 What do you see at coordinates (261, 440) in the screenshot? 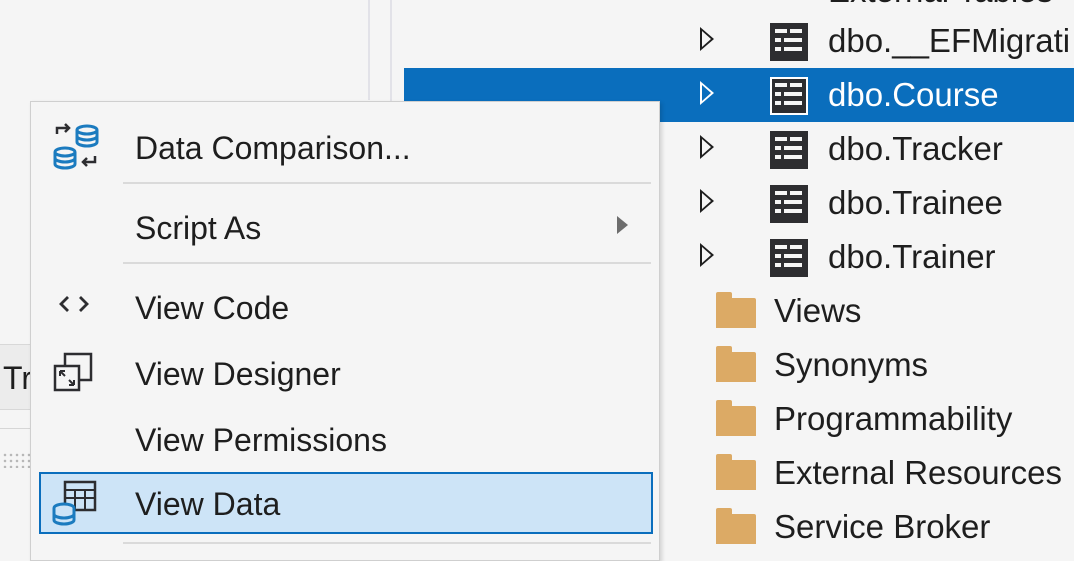
I see `menu-item-label: View Permissions` at bounding box center [261, 440].